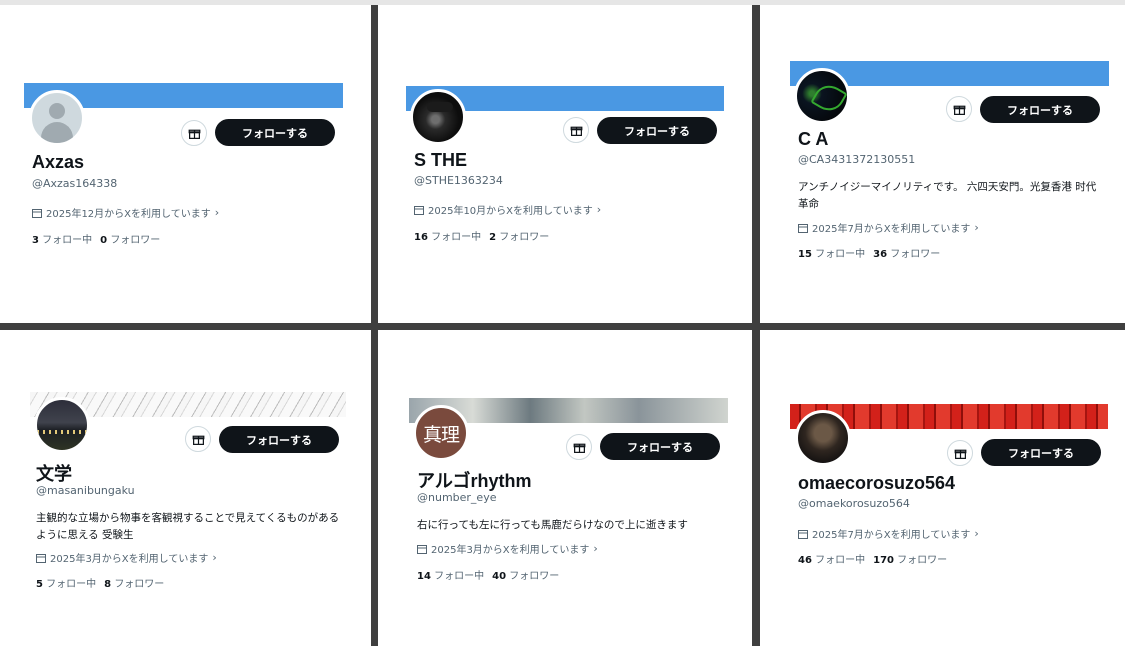 Image resolution: width=1125 pixels, height=646 pixels. What do you see at coordinates (488, 574) in the screenshot?
I see `follow-stats: 14 フォロー中 40 フォロワー` at bounding box center [488, 574].